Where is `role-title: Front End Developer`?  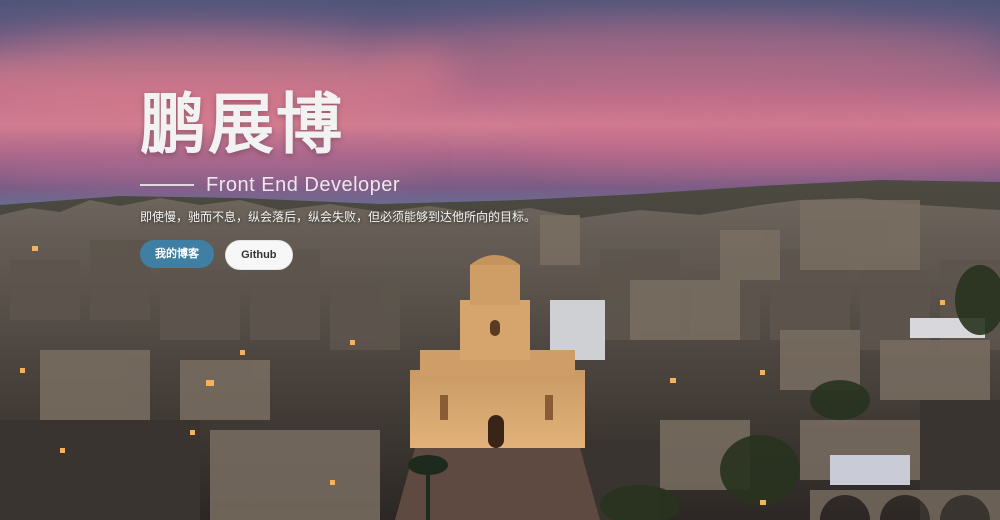 role-title: Front End Developer is located at coordinates (303, 185).